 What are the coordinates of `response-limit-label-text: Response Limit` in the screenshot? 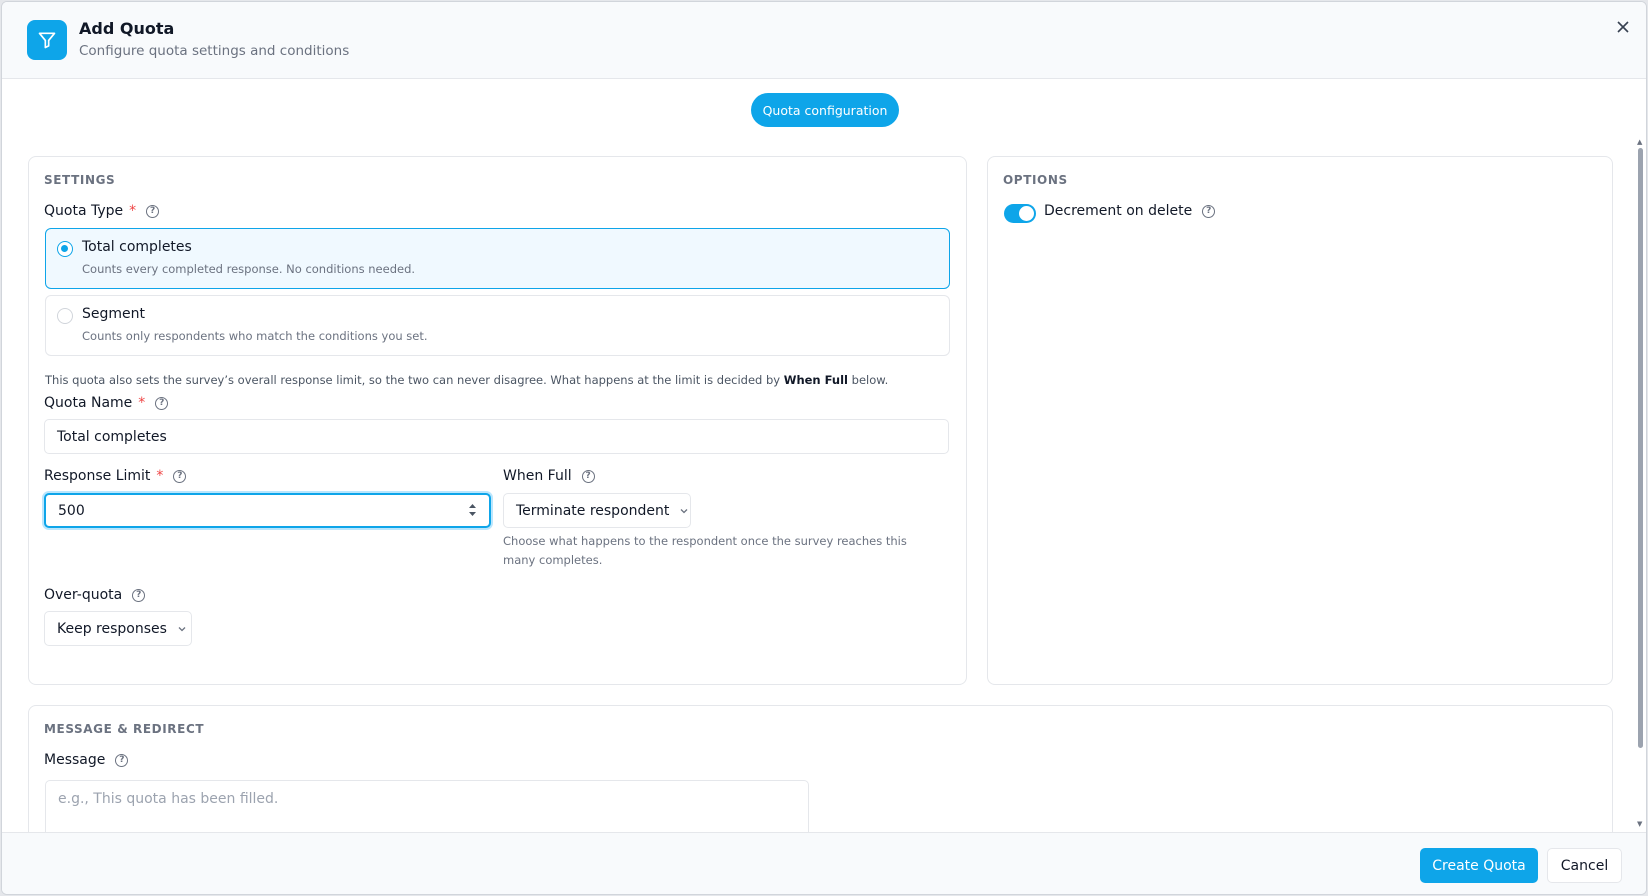 It's located at (97, 476).